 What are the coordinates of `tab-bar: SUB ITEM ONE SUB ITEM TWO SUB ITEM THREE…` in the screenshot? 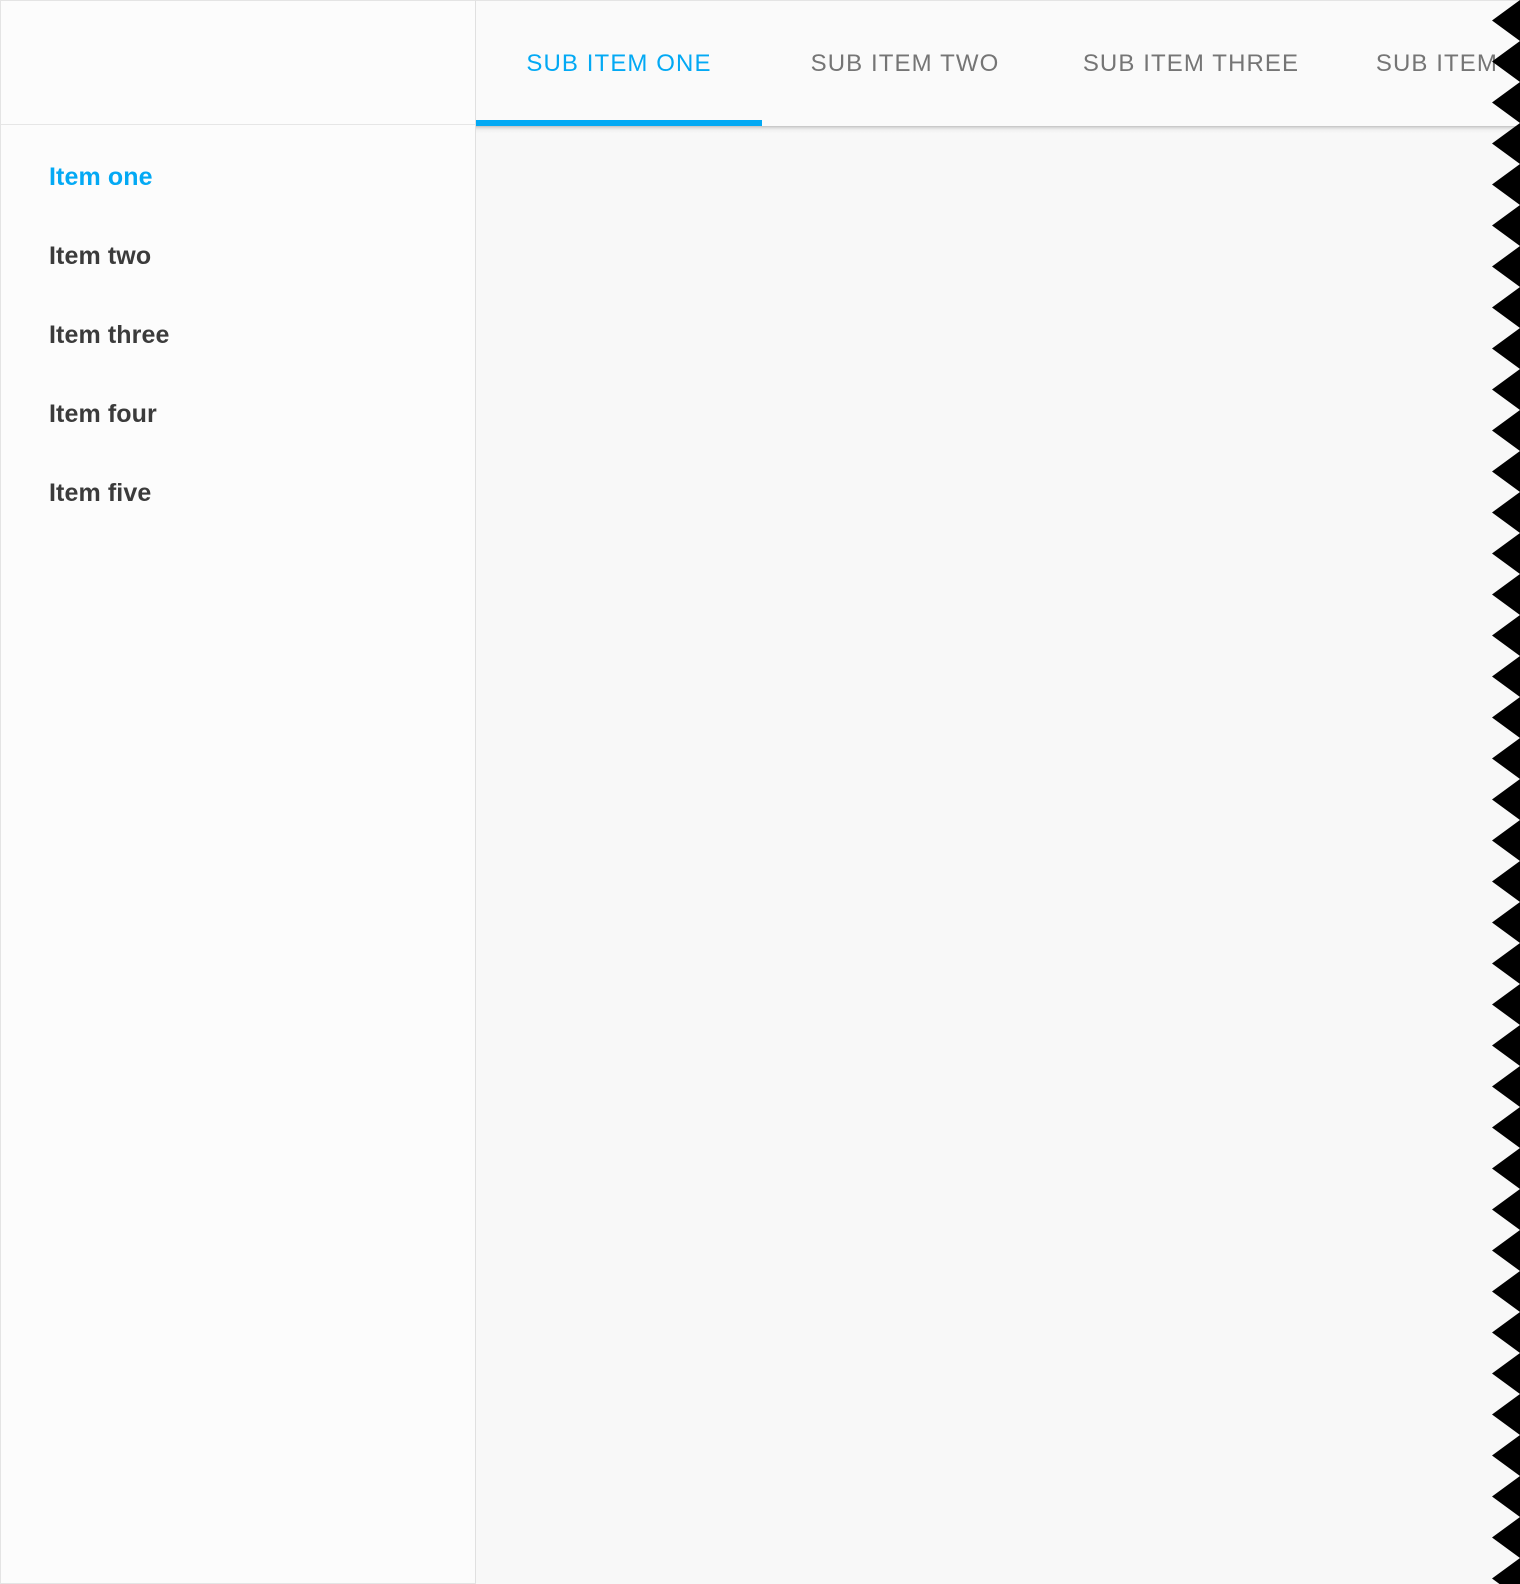 It's located at (998, 63).